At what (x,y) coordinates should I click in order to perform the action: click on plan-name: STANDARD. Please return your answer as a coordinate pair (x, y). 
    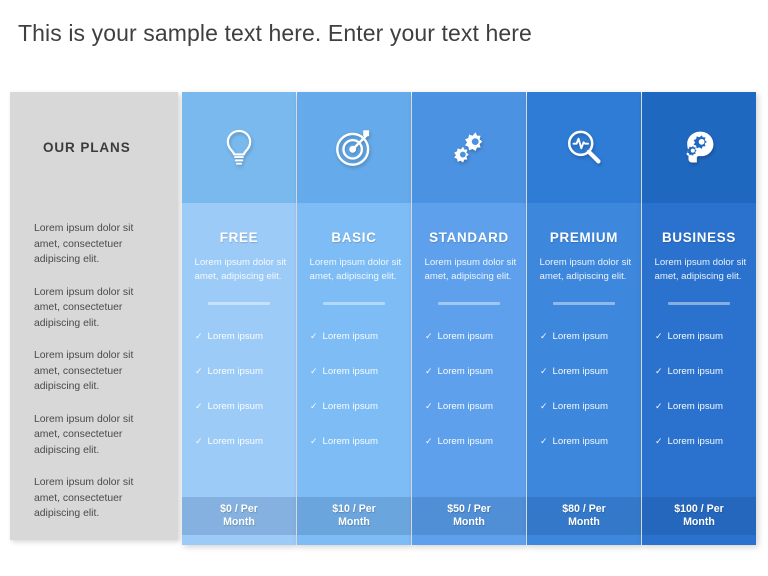
    Looking at the image, I should click on (469, 237).